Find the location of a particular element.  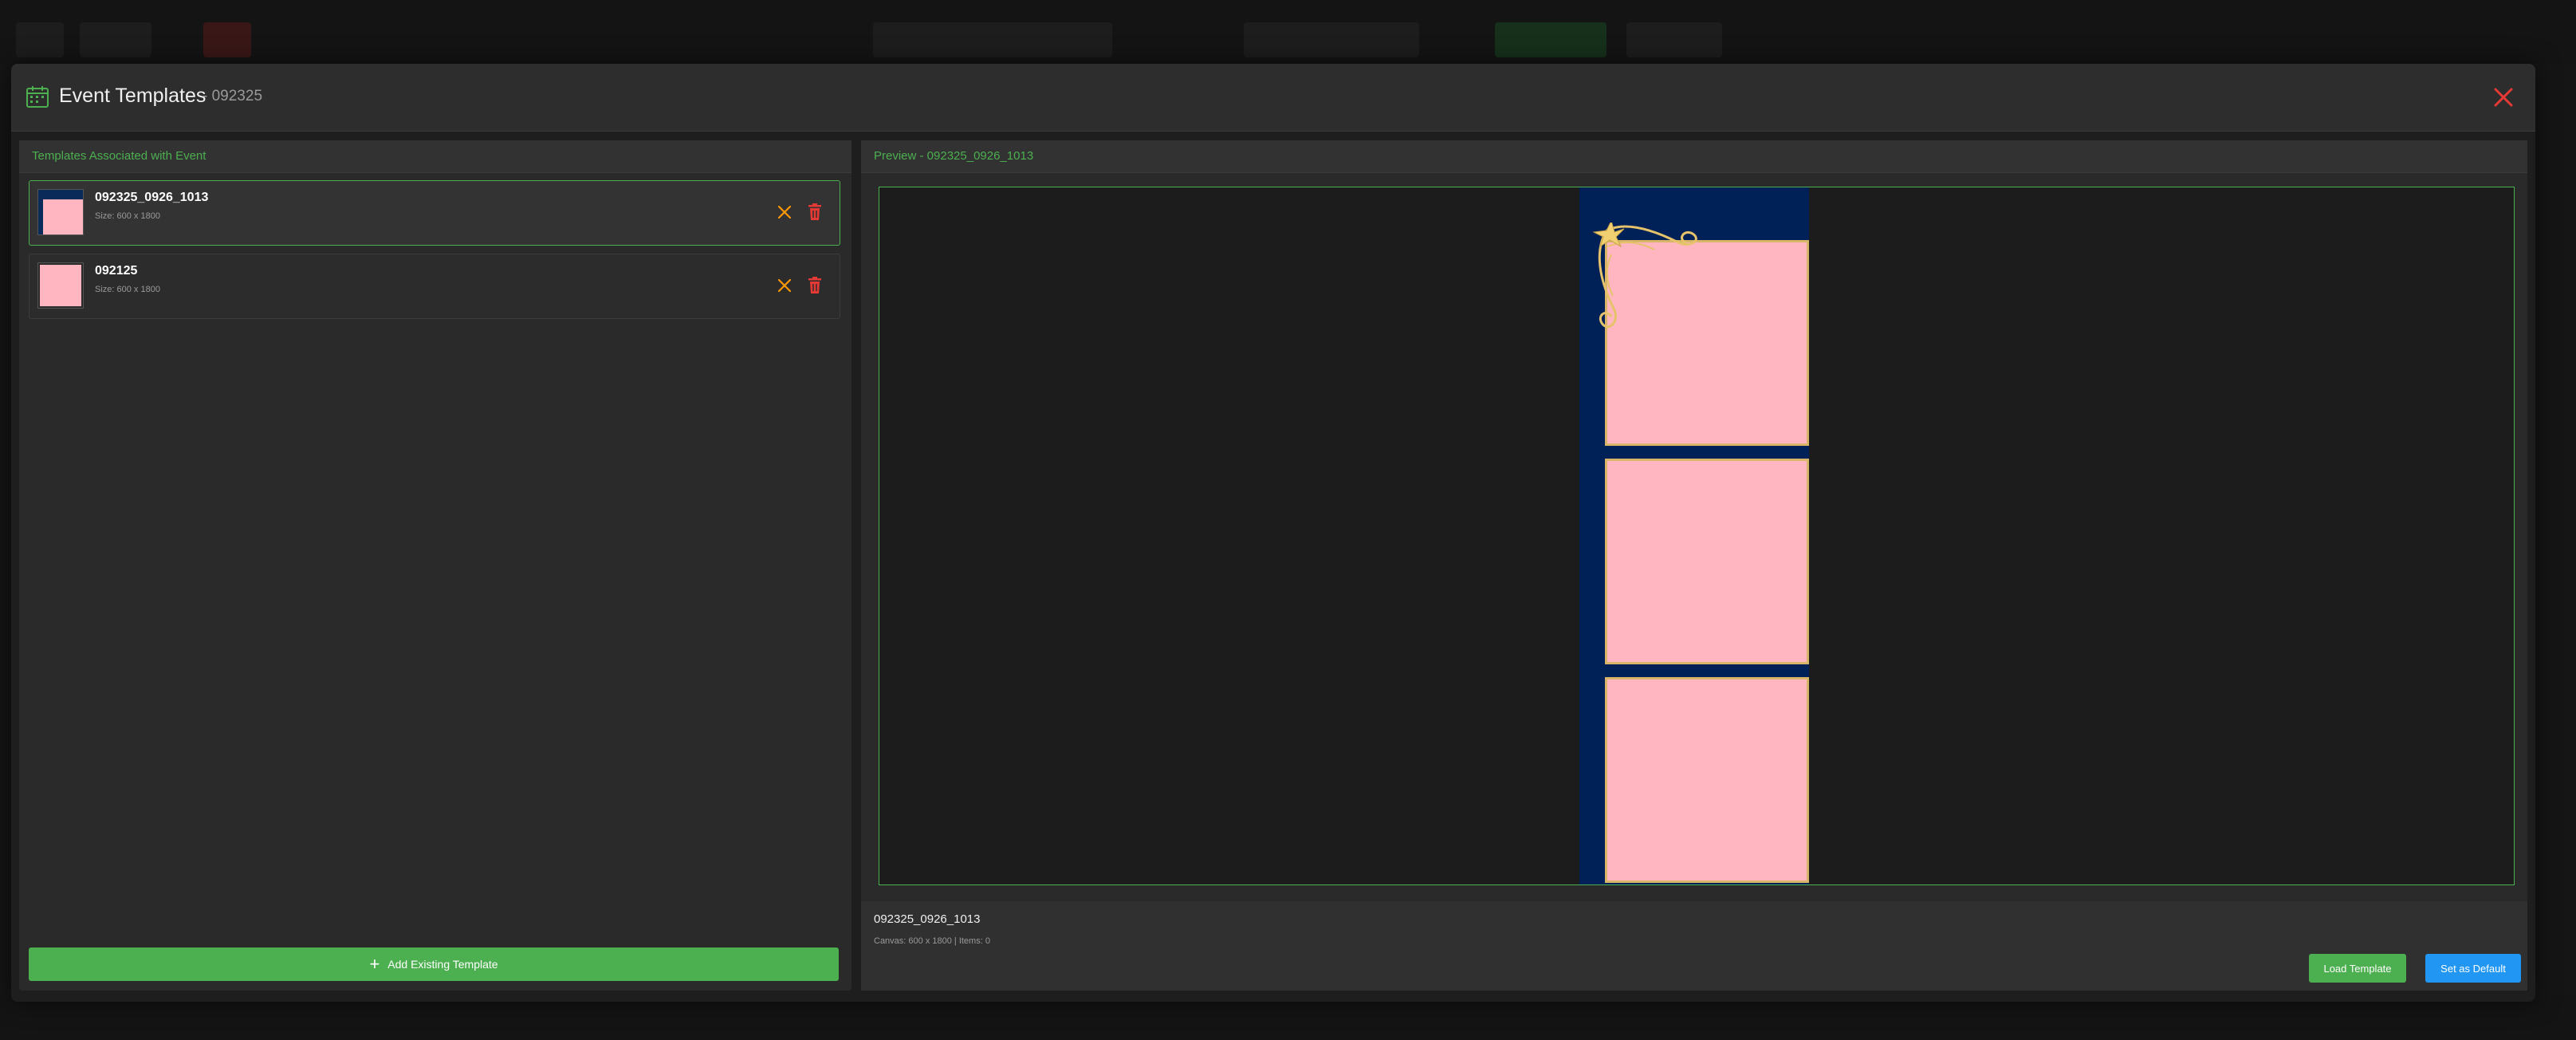

background-toolbar is located at coordinates (1288, 32).